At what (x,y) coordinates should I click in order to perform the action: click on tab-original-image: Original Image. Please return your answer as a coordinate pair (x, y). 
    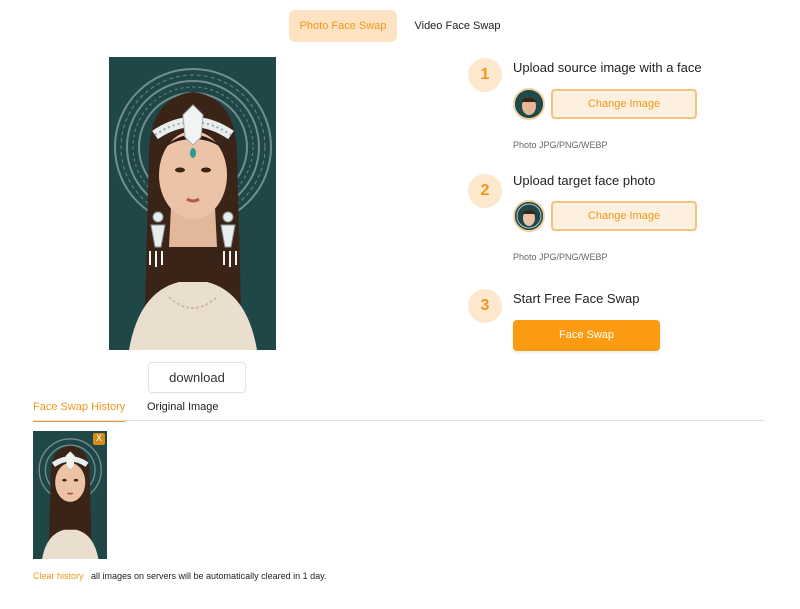
    Looking at the image, I should click on (183, 410).